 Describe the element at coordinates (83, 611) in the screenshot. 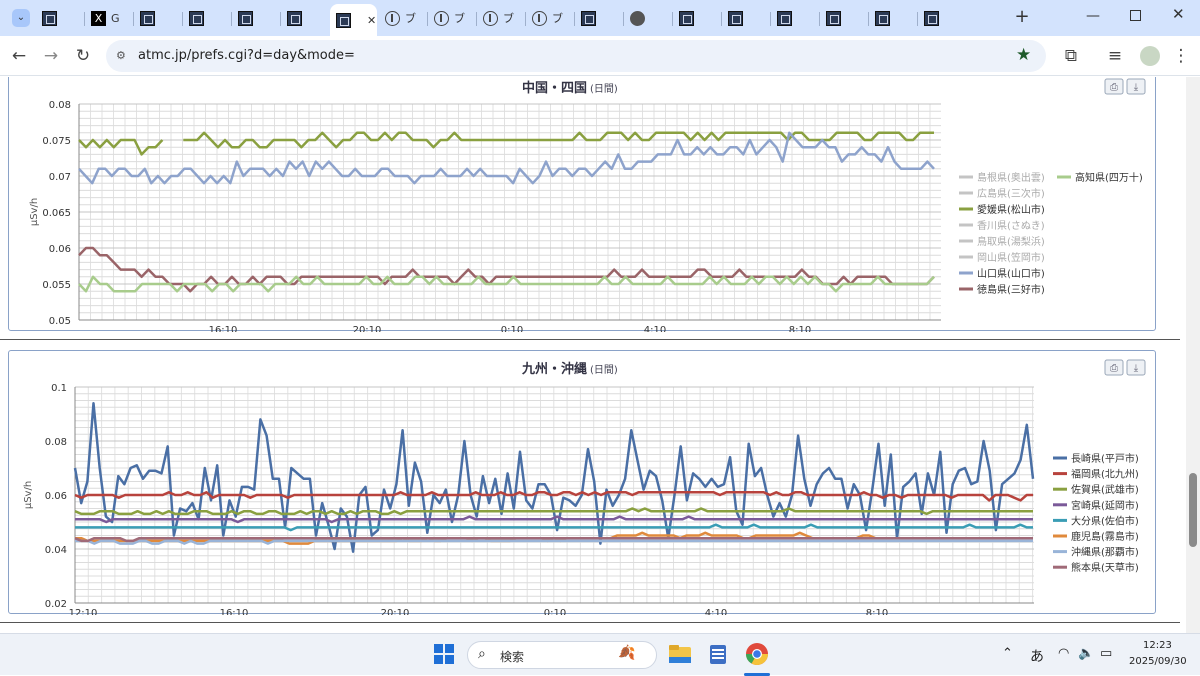

I see `x-tick-label: 12:10` at that location.